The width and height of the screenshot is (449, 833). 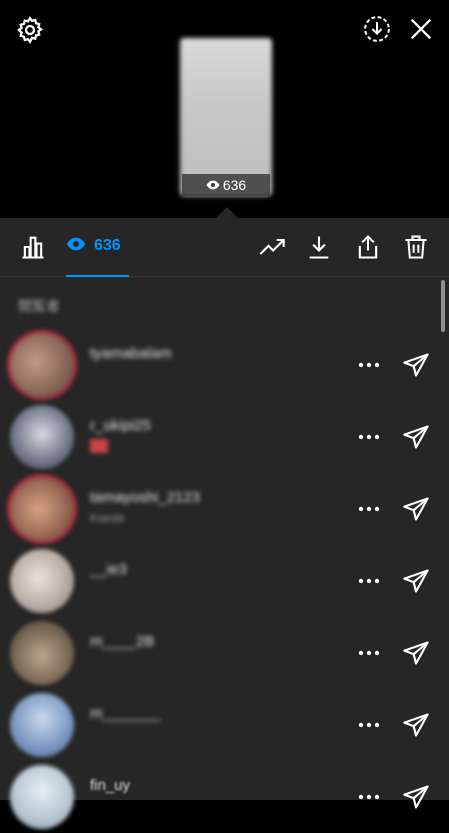 I want to click on trending-up-icon, so click(x=272, y=247).